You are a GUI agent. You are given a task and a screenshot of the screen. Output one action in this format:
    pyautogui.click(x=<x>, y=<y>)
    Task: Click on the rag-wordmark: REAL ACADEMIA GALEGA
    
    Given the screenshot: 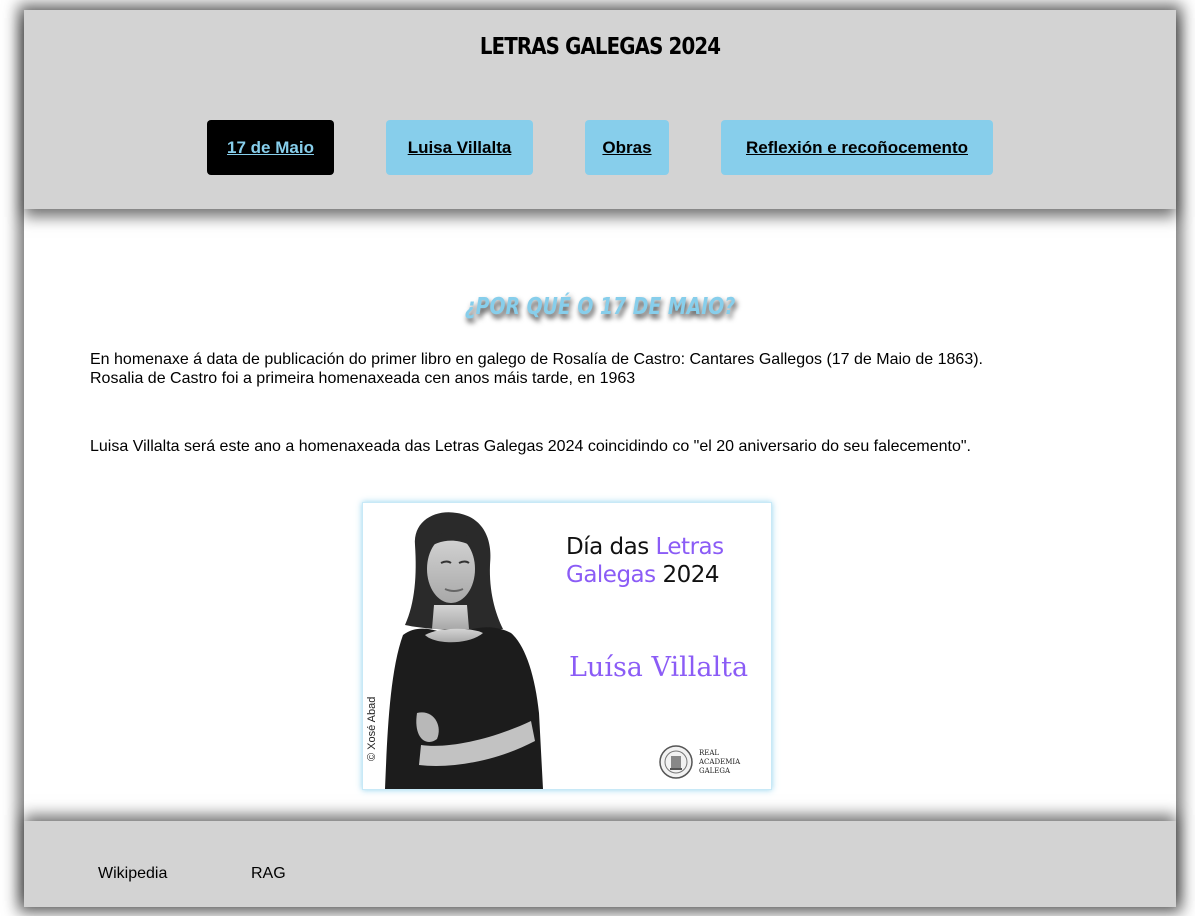 What is the action you would take?
    pyautogui.click(x=719, y=762)
    